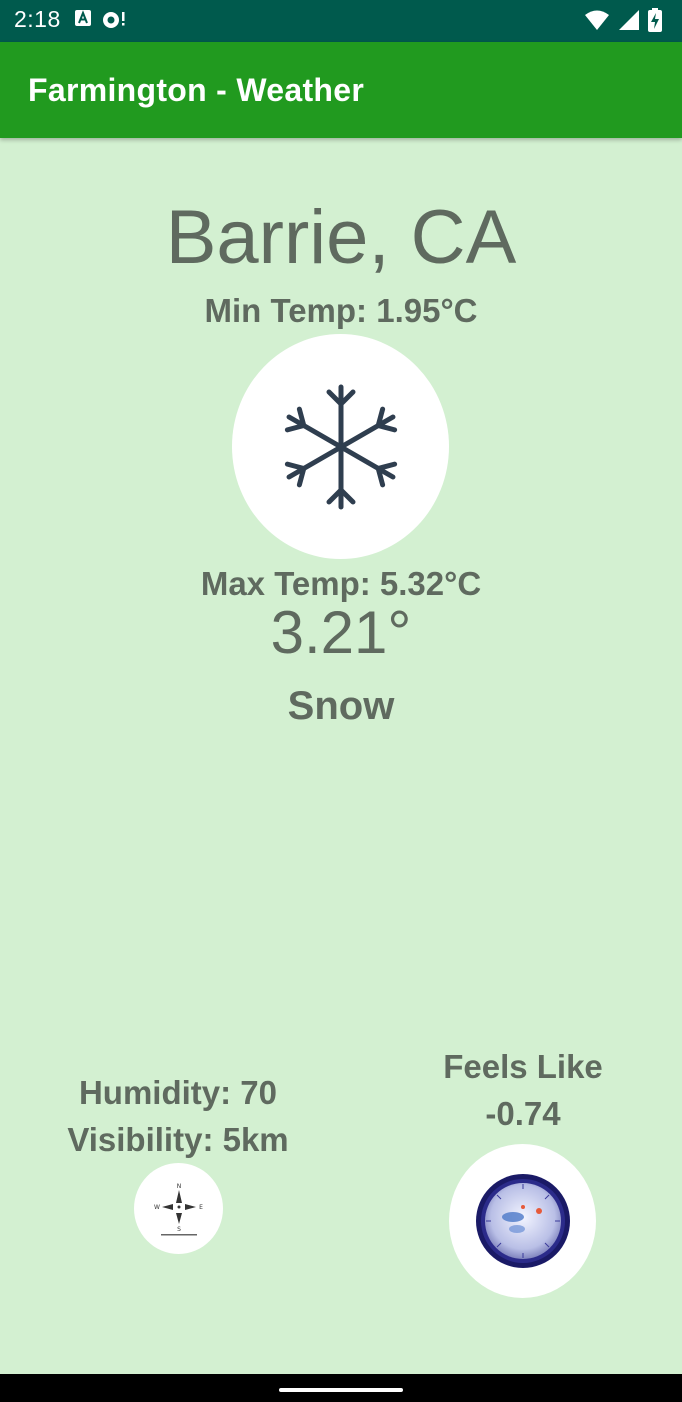 The image size is (682, 1402). What do you see at coordinates (629, 20) in the screenshot?
I see `cell-signal-icon` at bounding box center [629, 20].